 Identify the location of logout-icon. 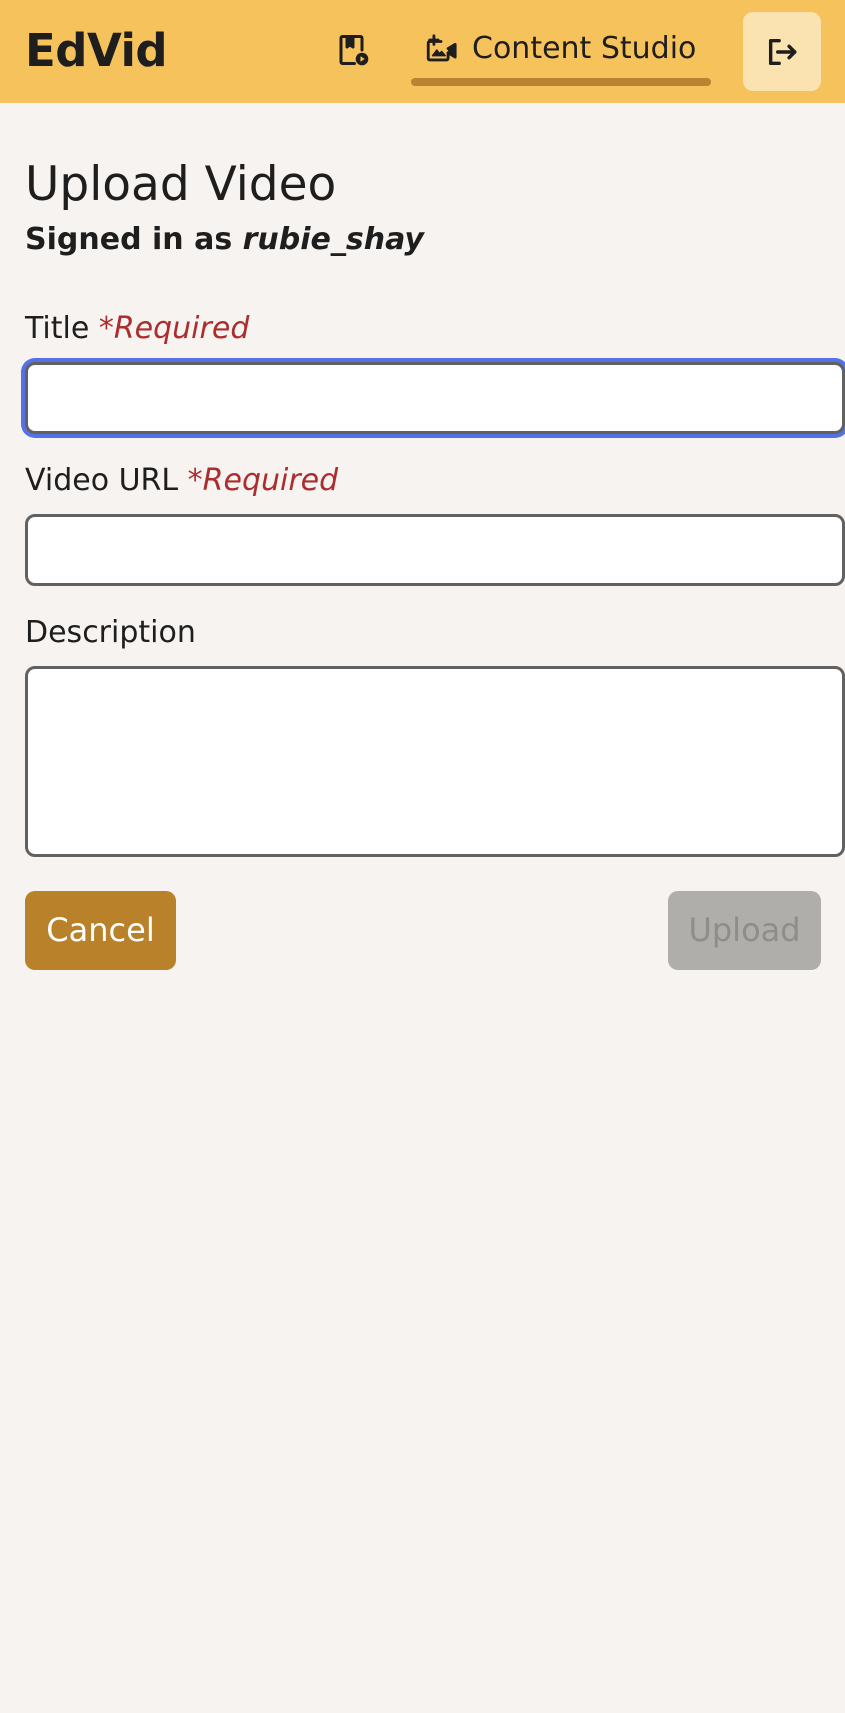
(782, 51).